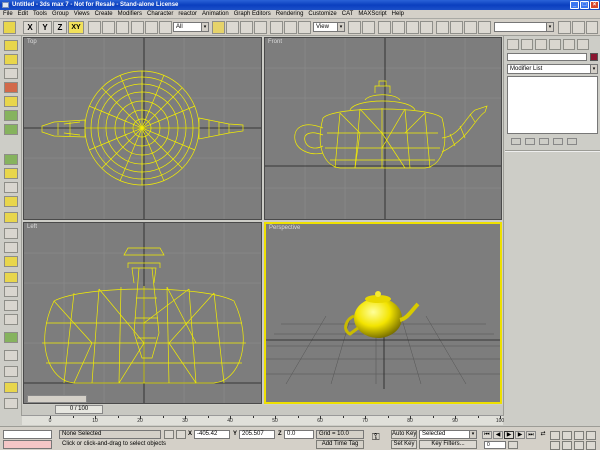 The width and height of the screenshot is (600, 450). I want to click on time-slider-thumb, so click(57, 399).